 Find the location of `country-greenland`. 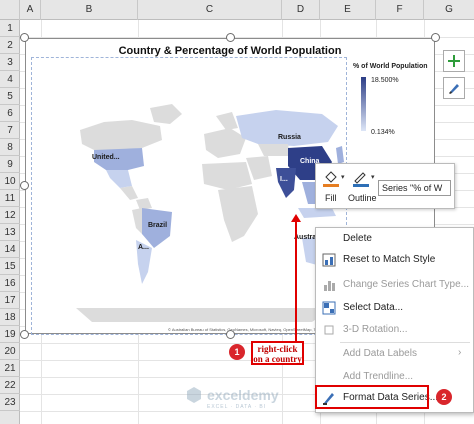

country-greenland is located at coordinates (166, 114).